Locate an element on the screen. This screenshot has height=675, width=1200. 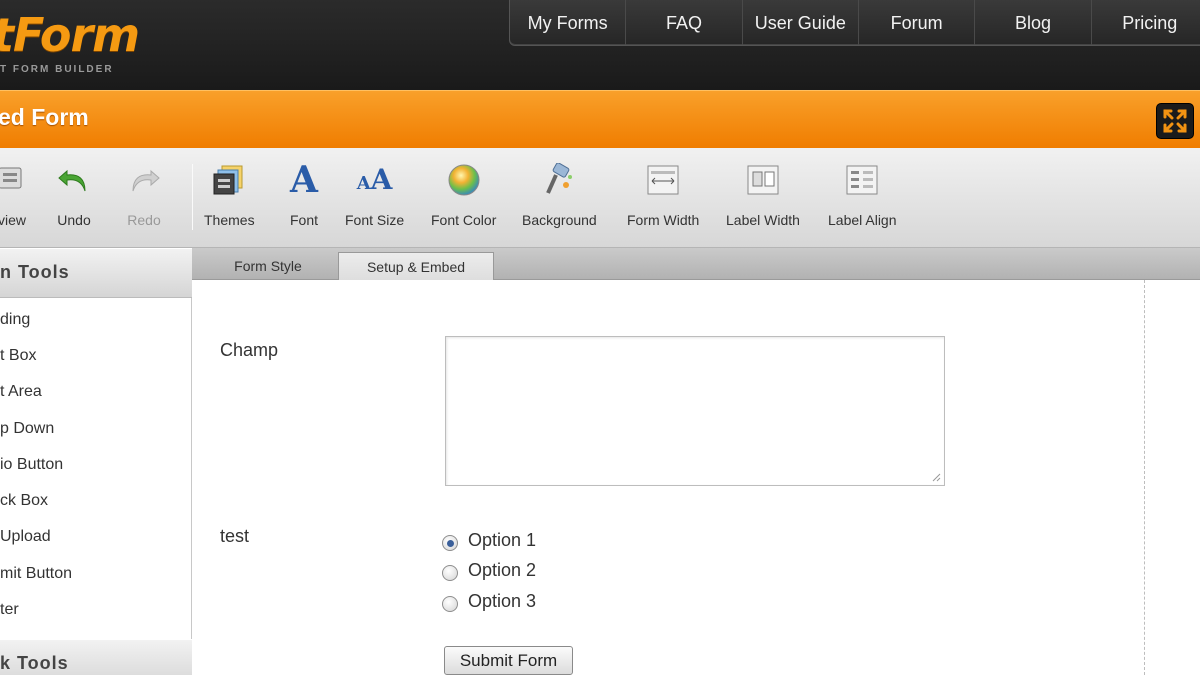
label-width-button: Label Width is located at coordinates (763, 195).